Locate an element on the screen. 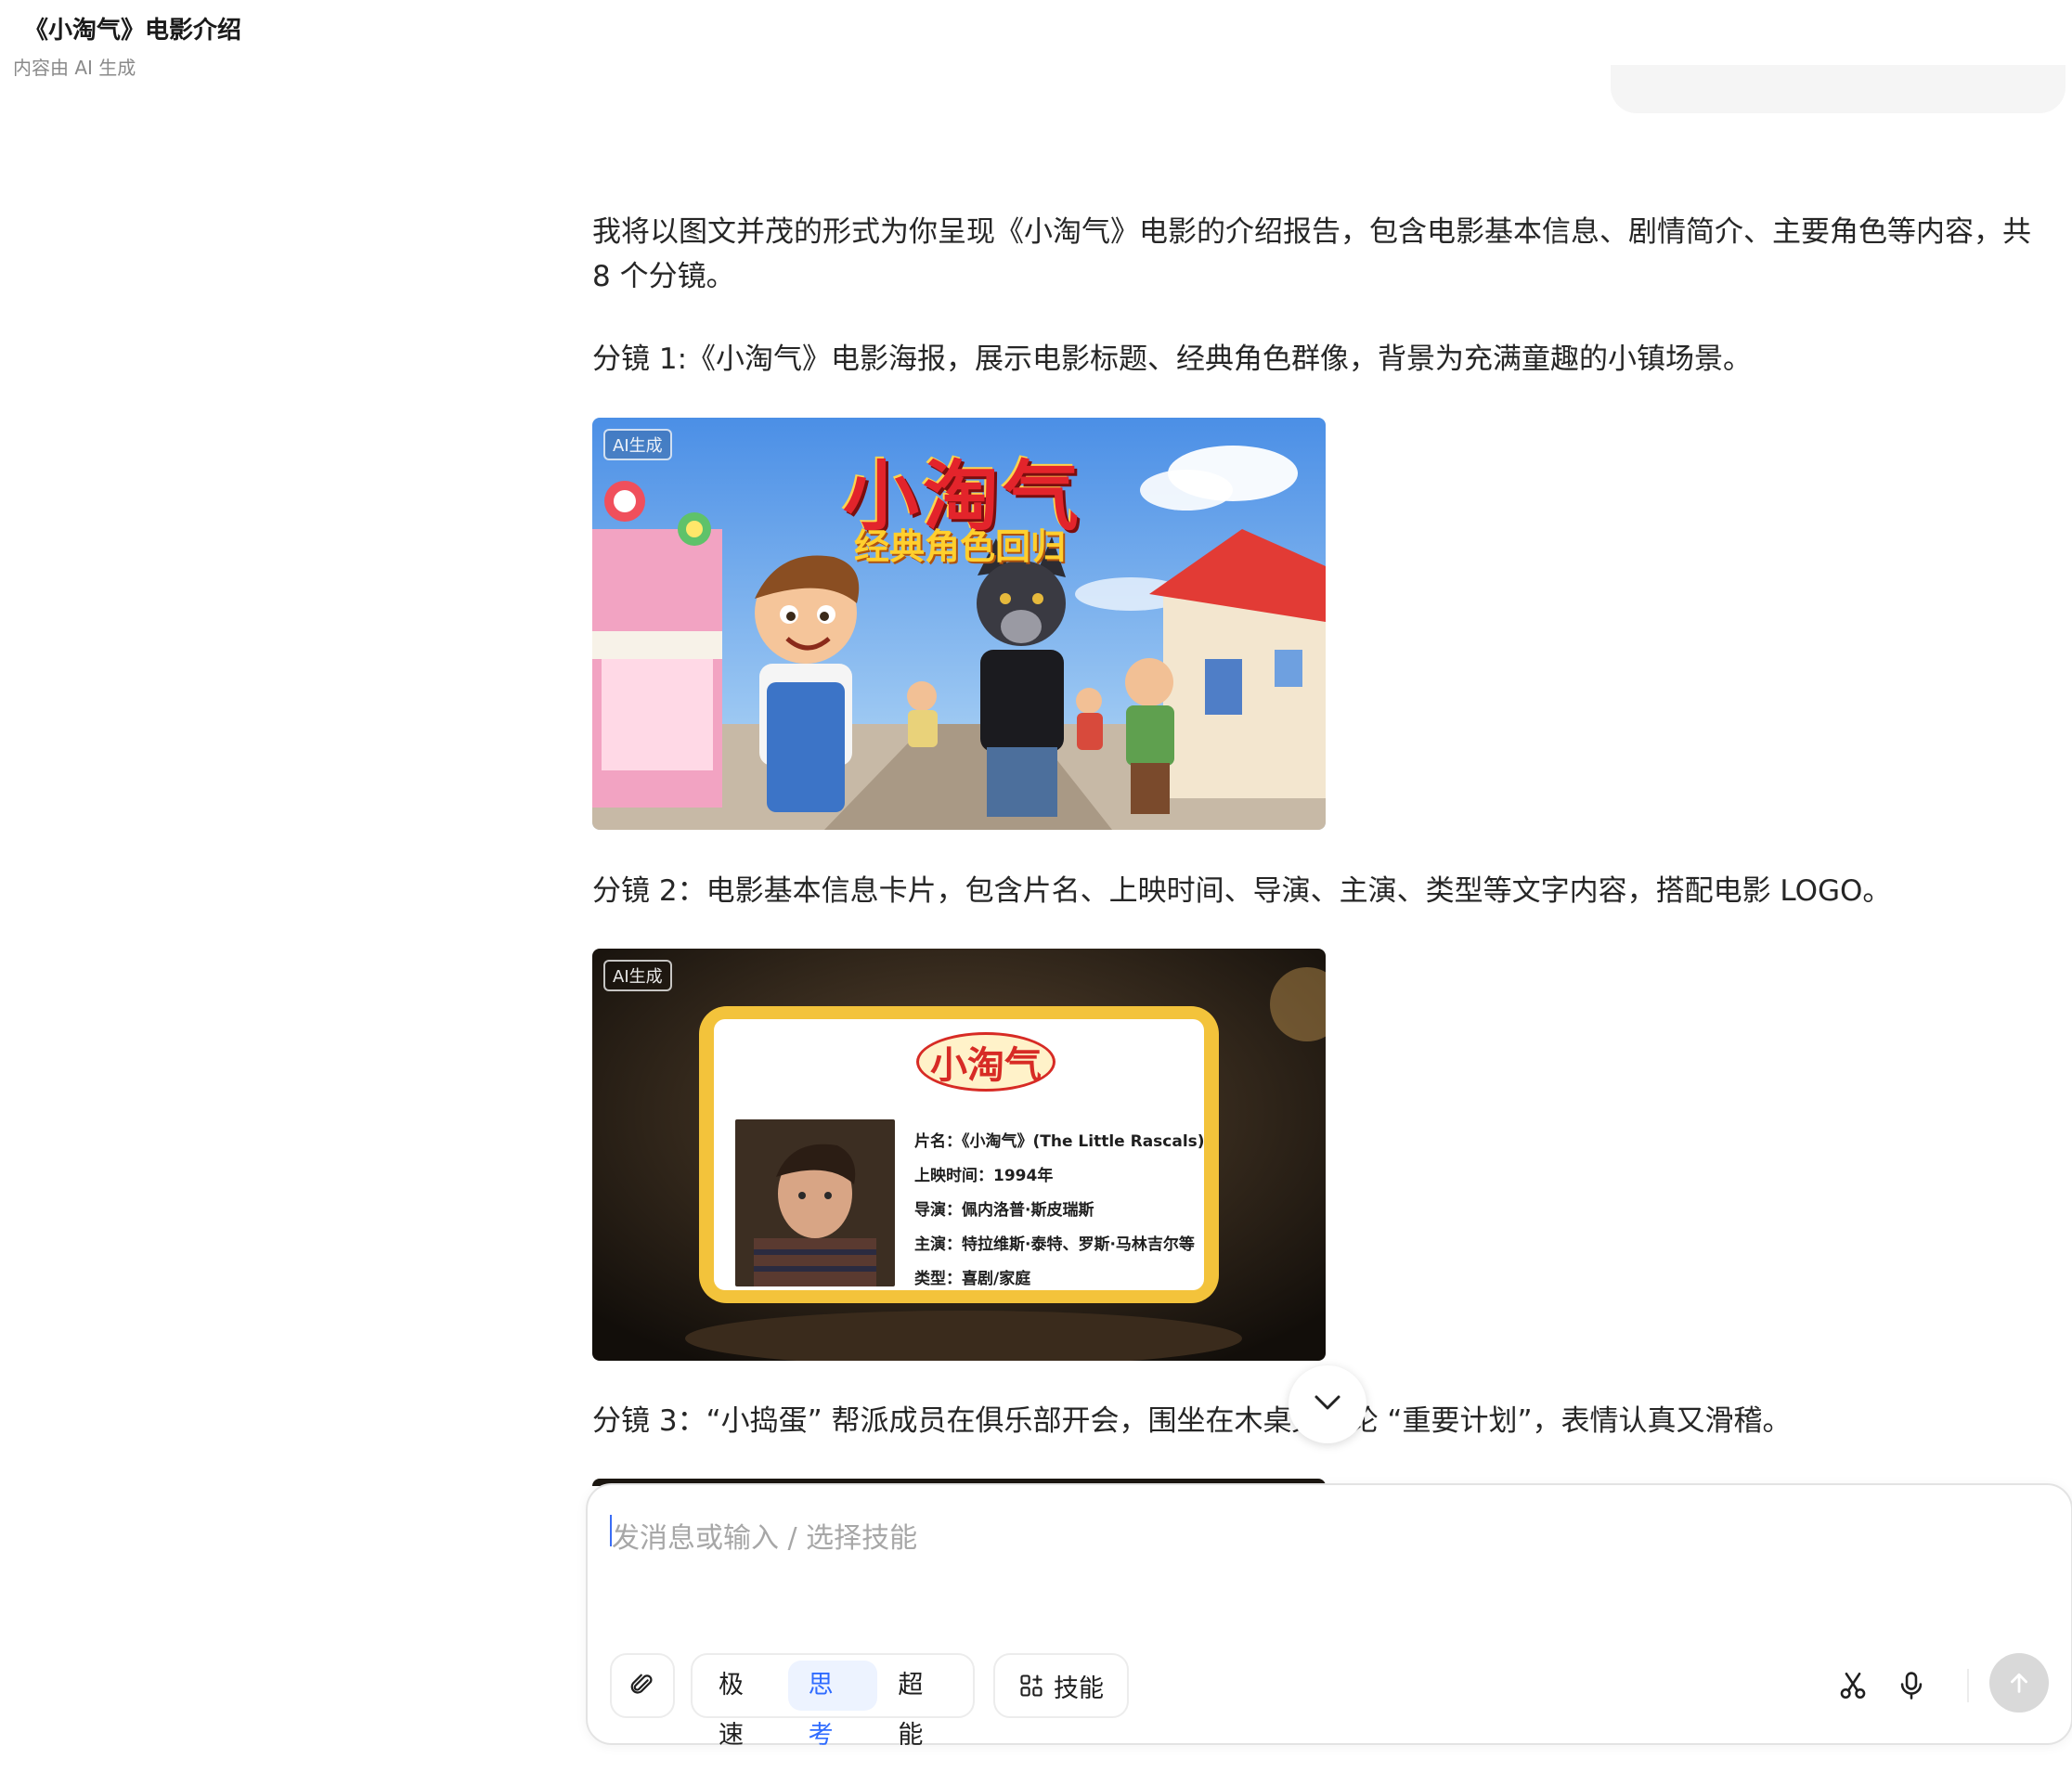 The height and width of the screenshot is (1771, 2072). skills-button: 技能 is located at coordinates (1061, 1685).